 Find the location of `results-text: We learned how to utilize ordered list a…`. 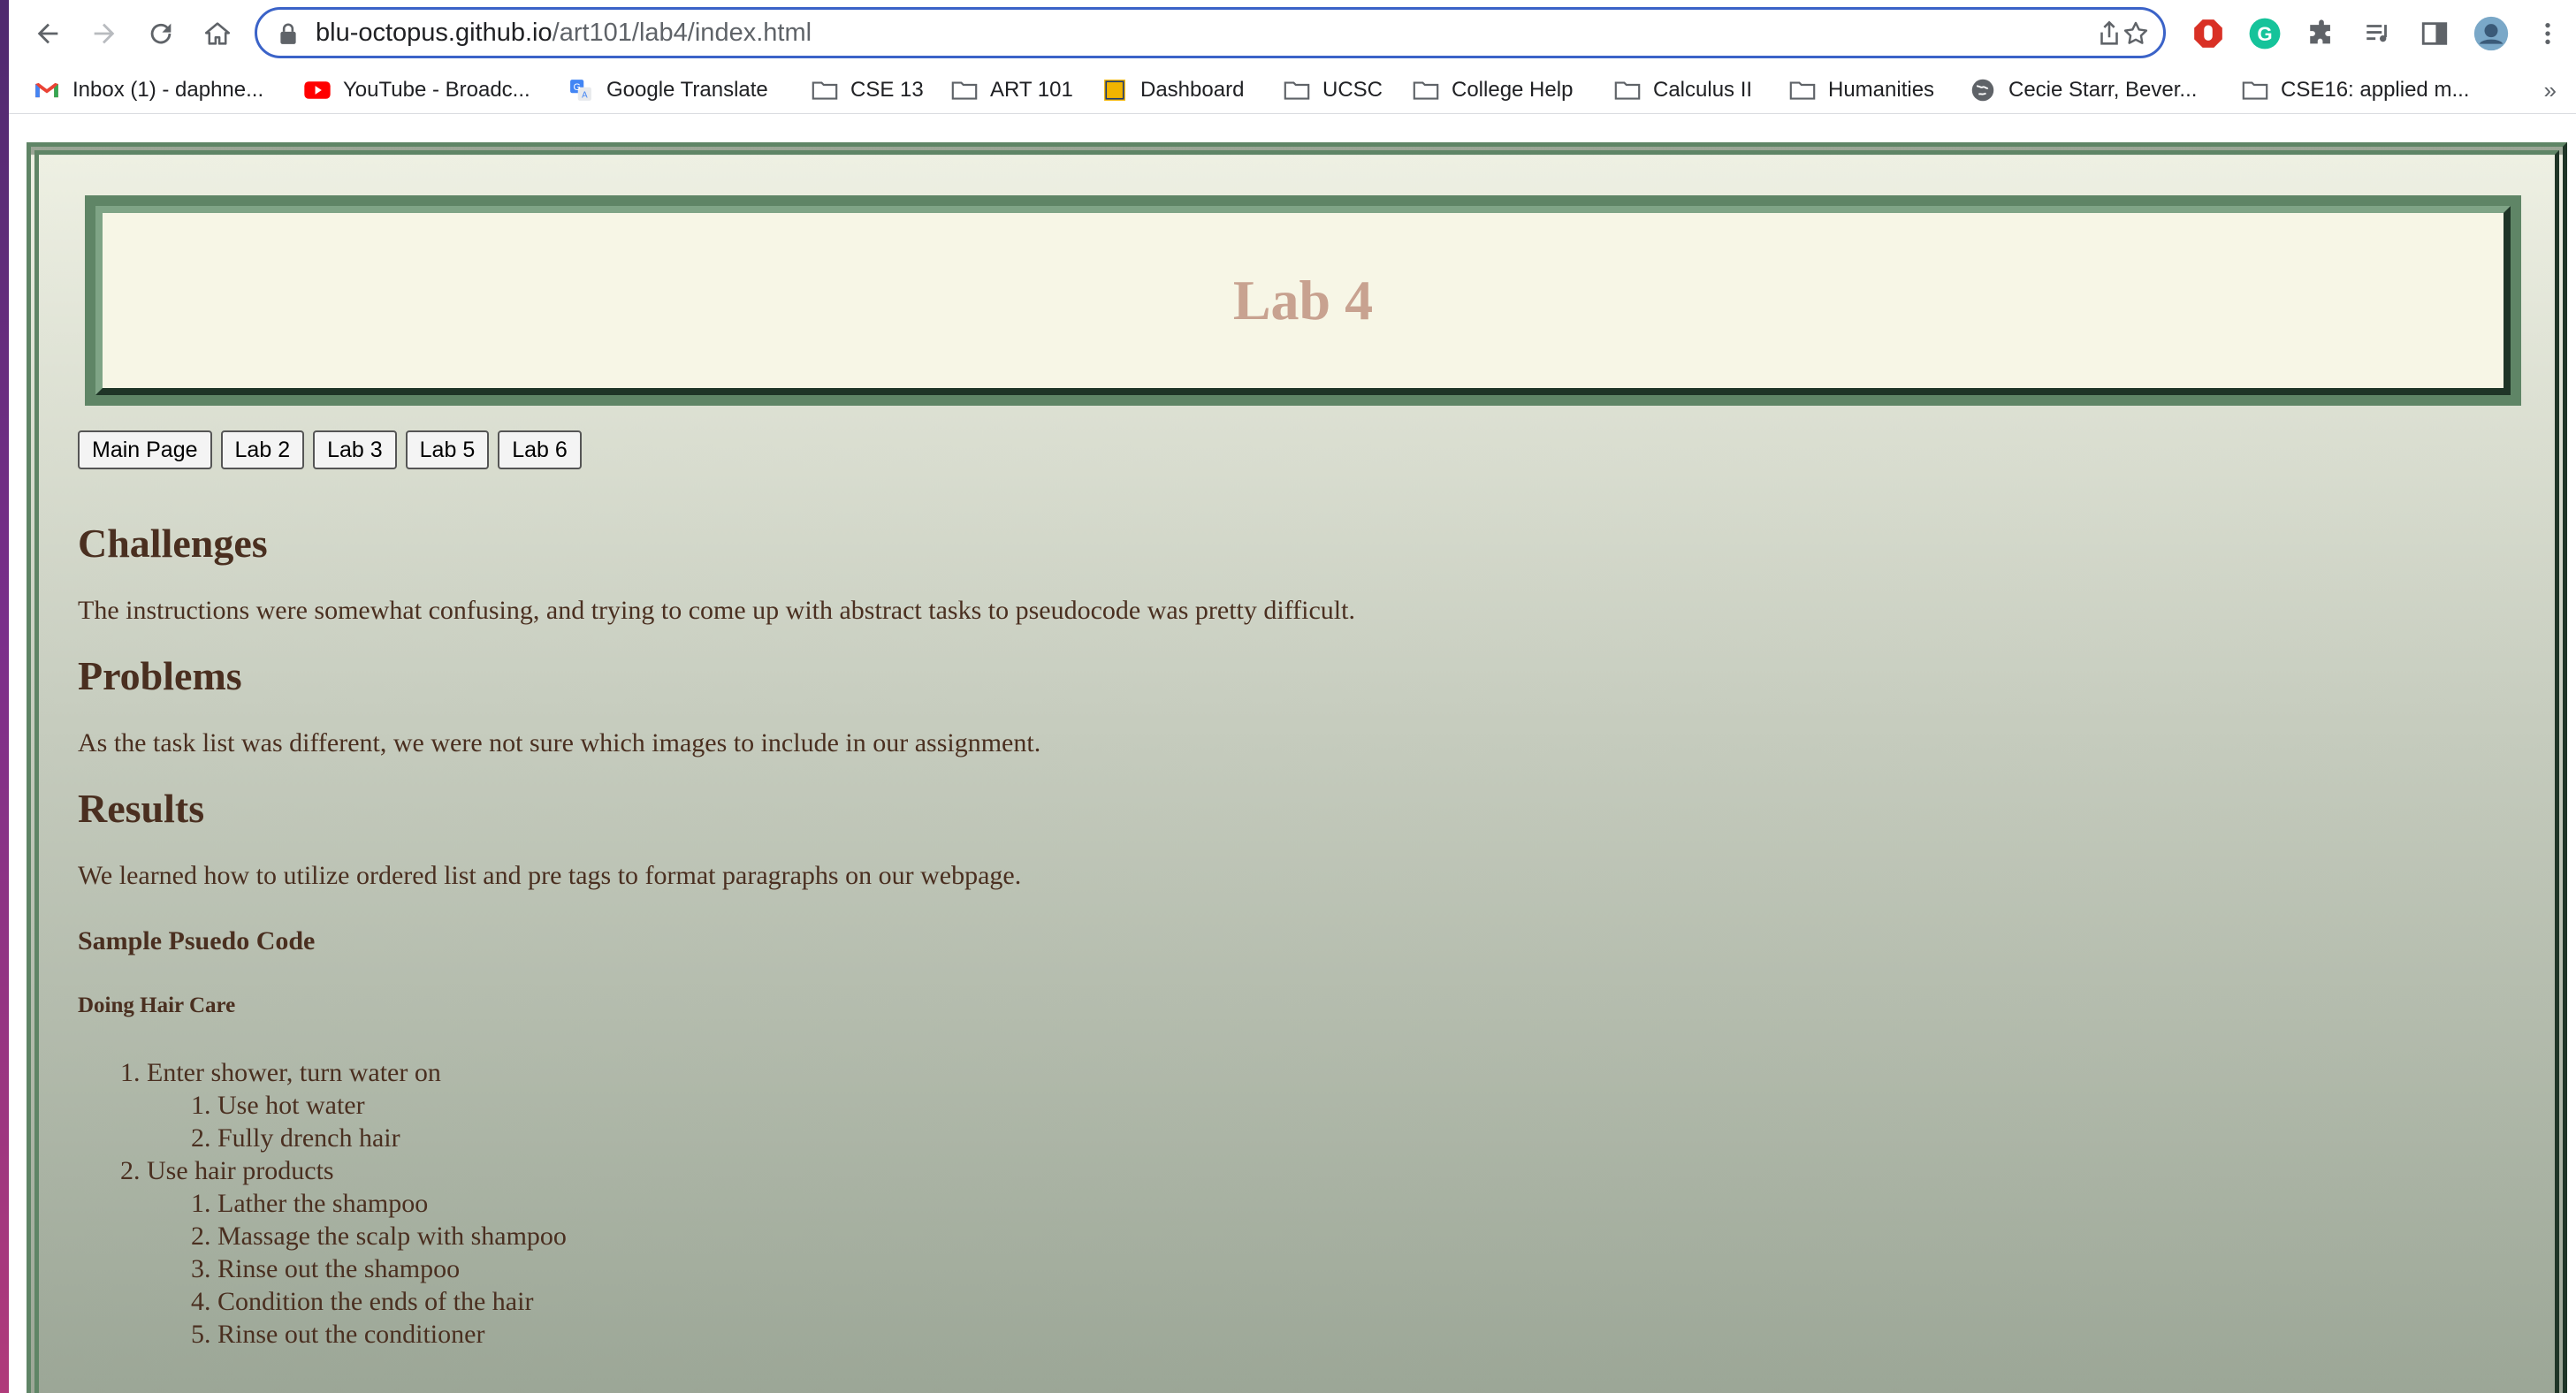

results-text: We learned how to utilize ordered list a… is located at coordinates (550, 875).